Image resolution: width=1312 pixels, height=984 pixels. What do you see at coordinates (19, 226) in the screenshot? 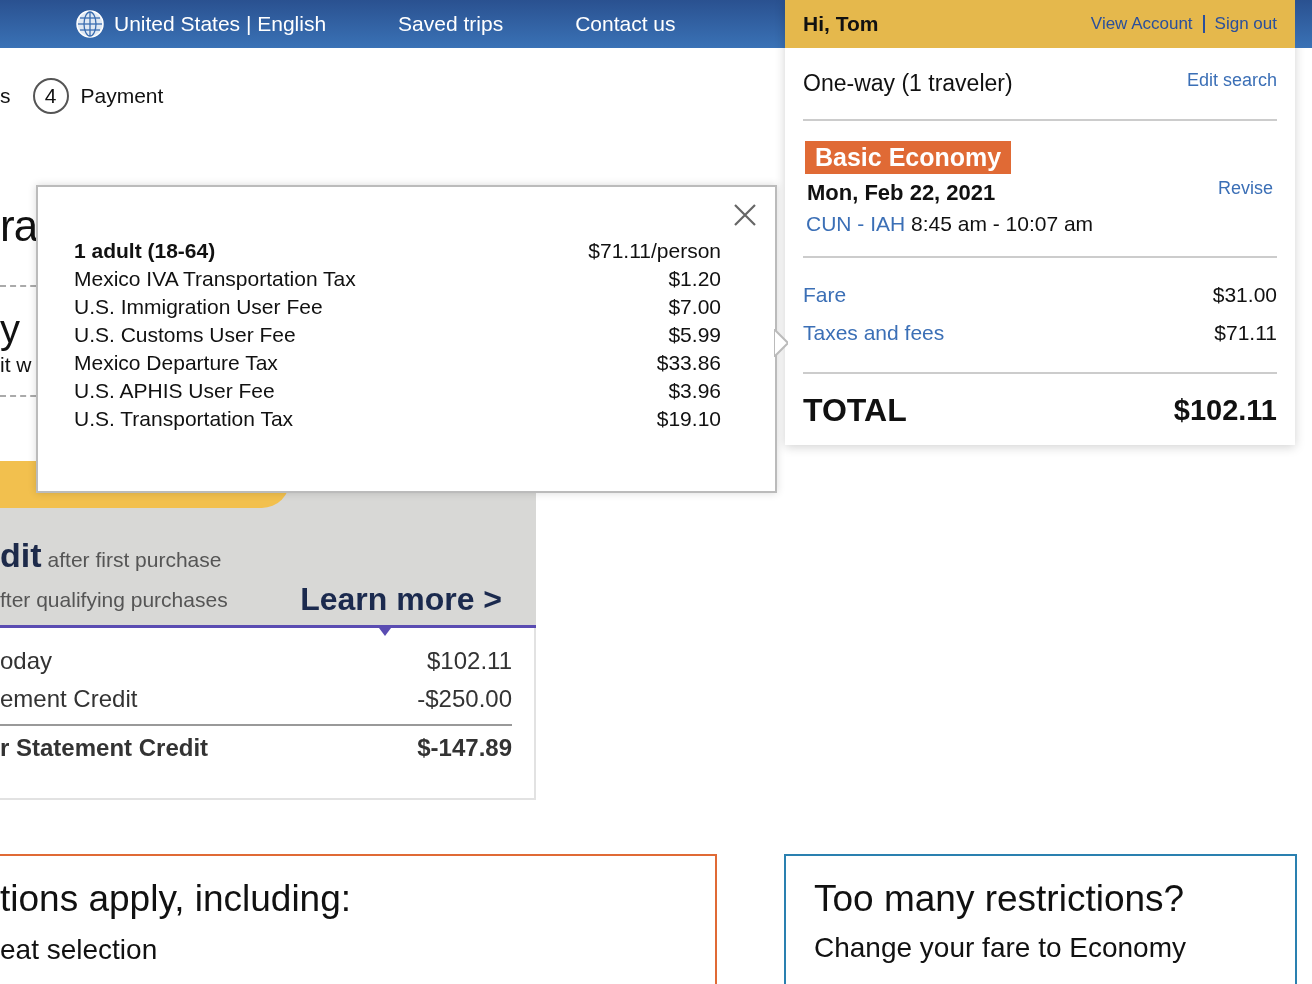
I see `page-heading: ra` at bounding box center [19, 226].